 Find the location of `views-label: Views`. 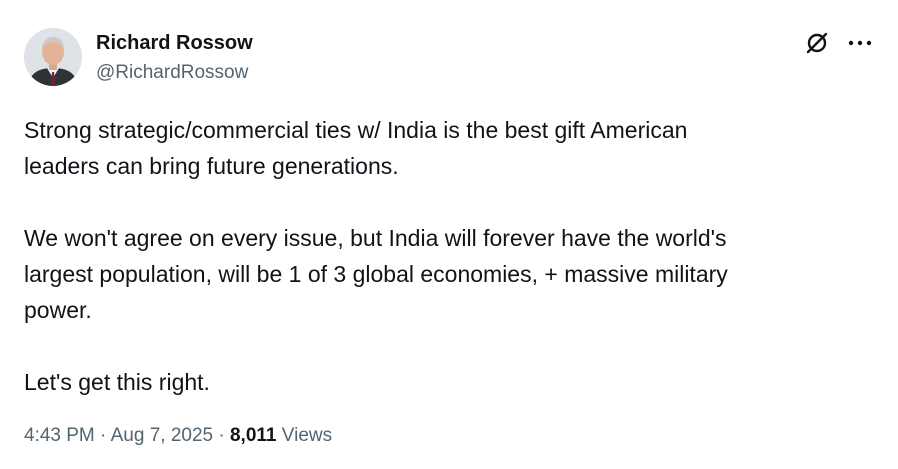

views-label: Views is located at coordinates (307, 435).